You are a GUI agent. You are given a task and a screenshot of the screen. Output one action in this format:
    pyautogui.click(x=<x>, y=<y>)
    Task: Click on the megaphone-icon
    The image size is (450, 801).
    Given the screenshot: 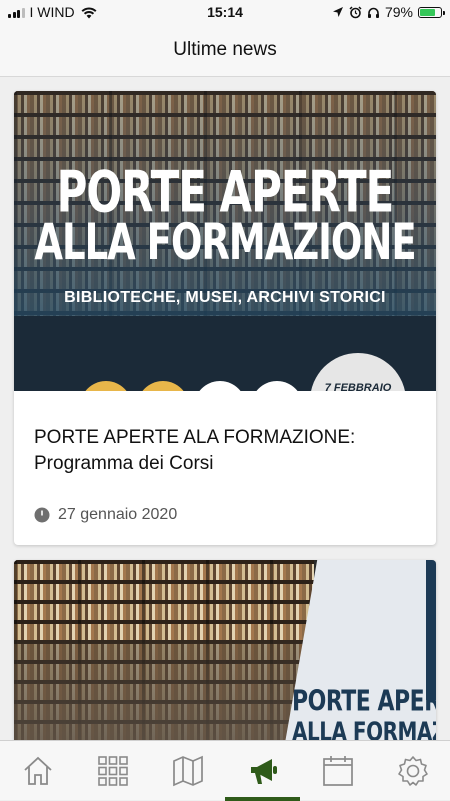 What is the action you would take?
    pyautogui.click(x=263, y=771)
    